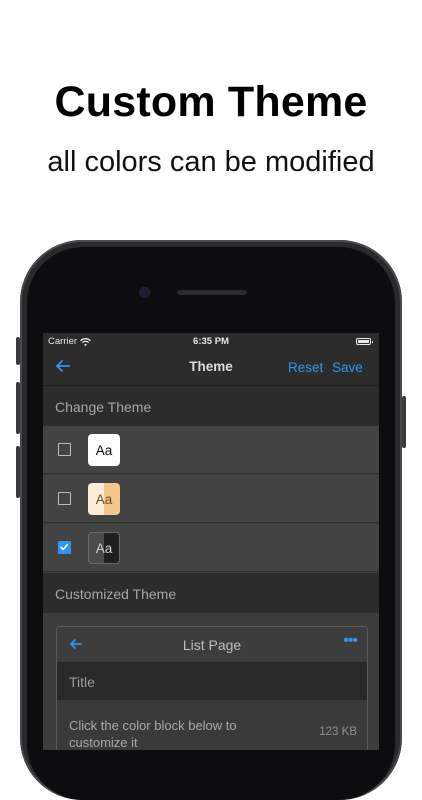  What do you see at coordinates (211, 406) in the screenshot?
I see `section-header-change-theme: Change Theme` at bounding box center [211, 406].